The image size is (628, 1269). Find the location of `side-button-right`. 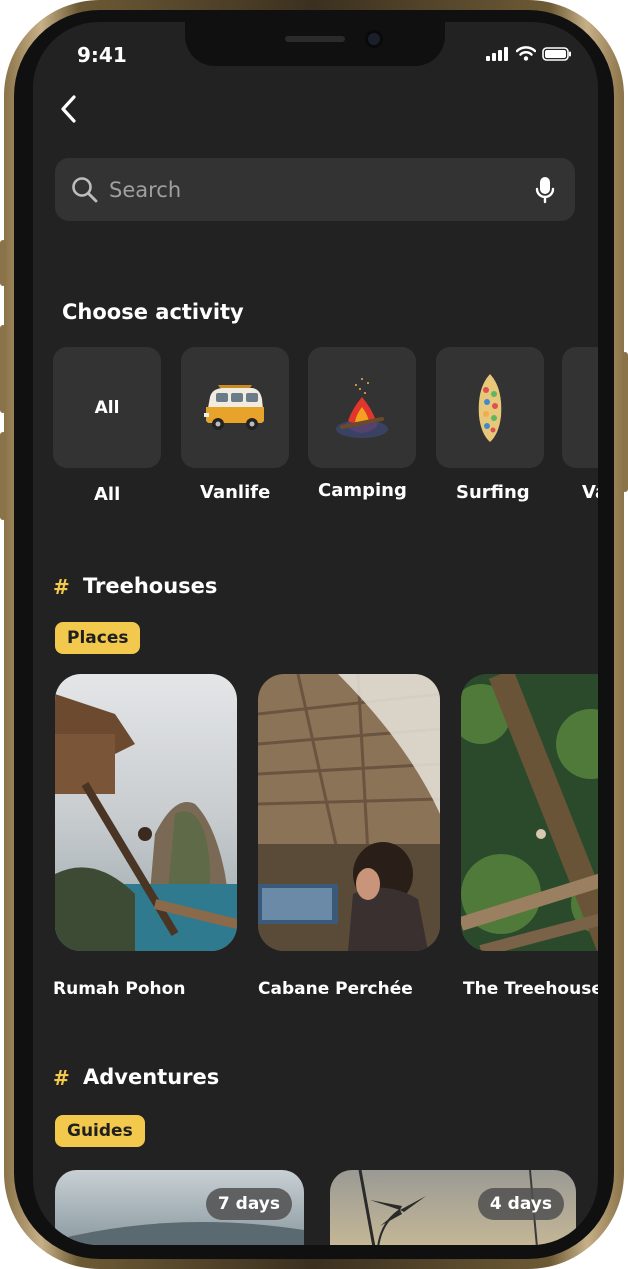

side-button-right is located at coordinates (625, 422).